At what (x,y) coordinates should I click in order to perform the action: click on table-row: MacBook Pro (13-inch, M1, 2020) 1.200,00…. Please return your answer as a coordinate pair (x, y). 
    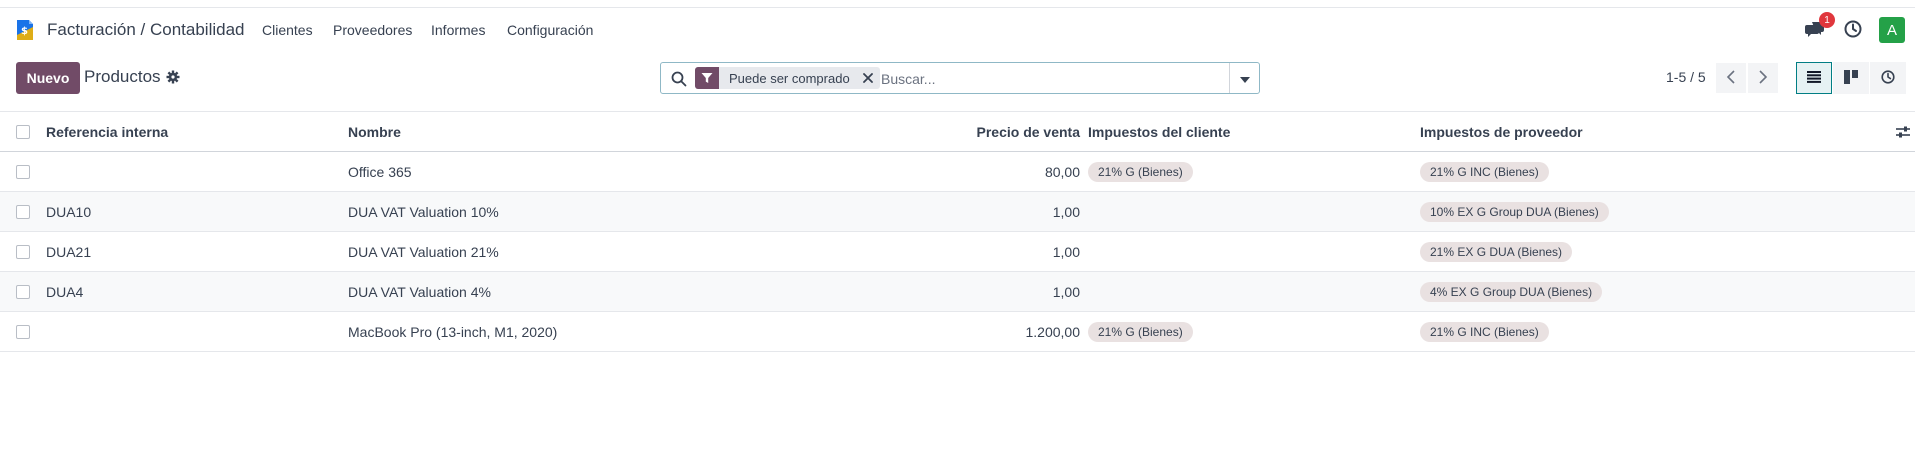
    Looking at the image, I should click on (957, 332).